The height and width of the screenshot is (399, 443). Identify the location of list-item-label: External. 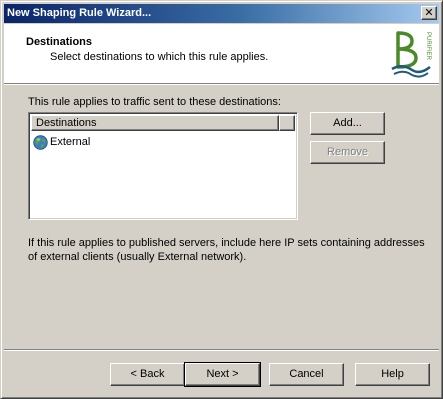
(70, 142).